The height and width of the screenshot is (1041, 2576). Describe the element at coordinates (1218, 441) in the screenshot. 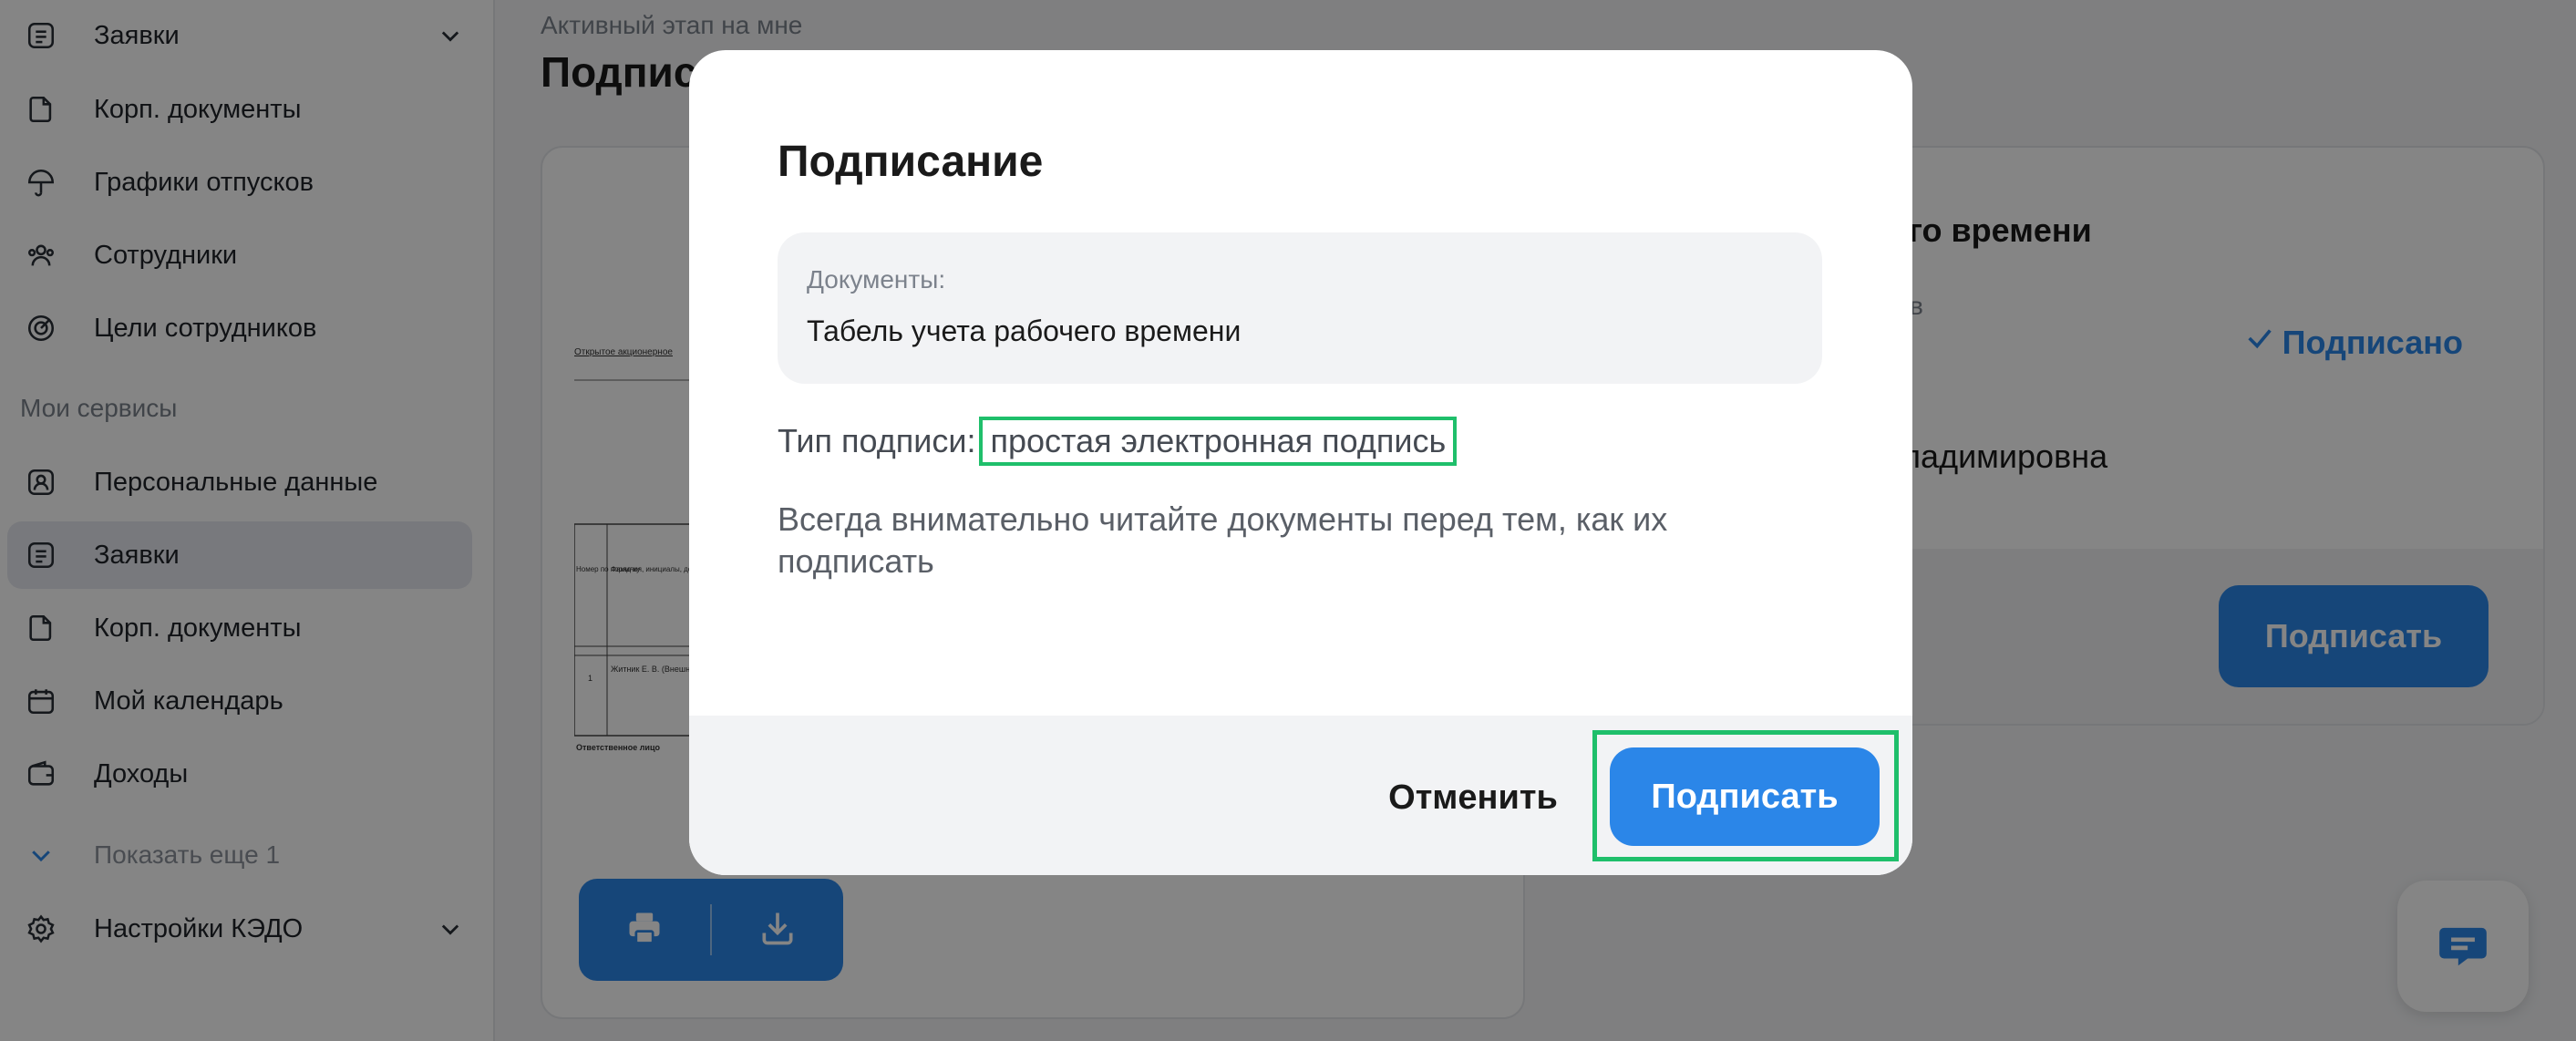

I see `signature-type-value: простая электронная подпись` at that location.